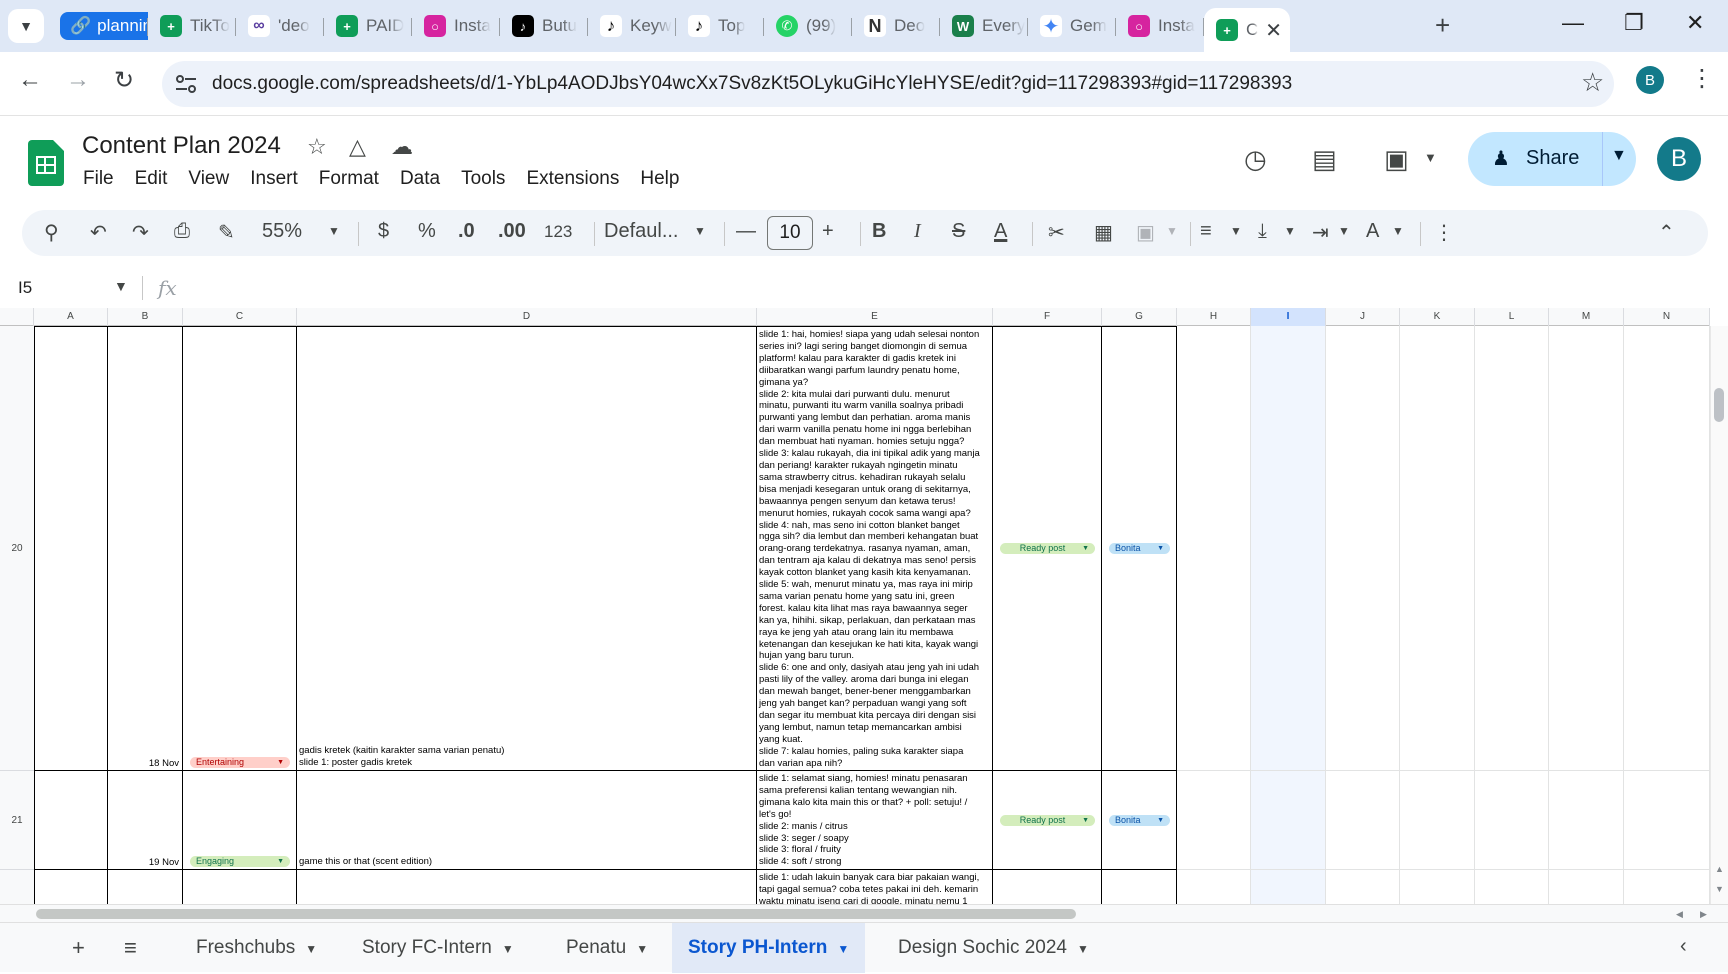 This screenshot has width=1728, height=974. What do you see at coordinates (875, 317) in the screenshot?
I see `column-header-e: E` at bounding box center [875, 317].